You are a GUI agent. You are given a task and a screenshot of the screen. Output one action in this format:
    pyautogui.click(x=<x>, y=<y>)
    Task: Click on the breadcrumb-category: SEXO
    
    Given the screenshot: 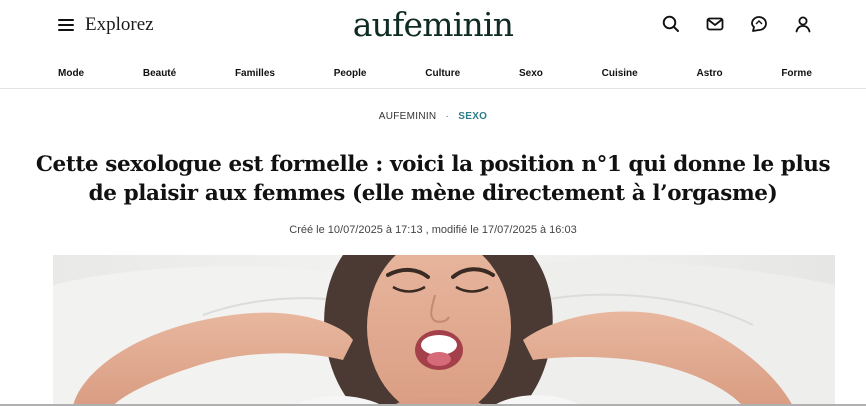 What is the action you would take?
    pyautogui.click(x=472, y=116)
    